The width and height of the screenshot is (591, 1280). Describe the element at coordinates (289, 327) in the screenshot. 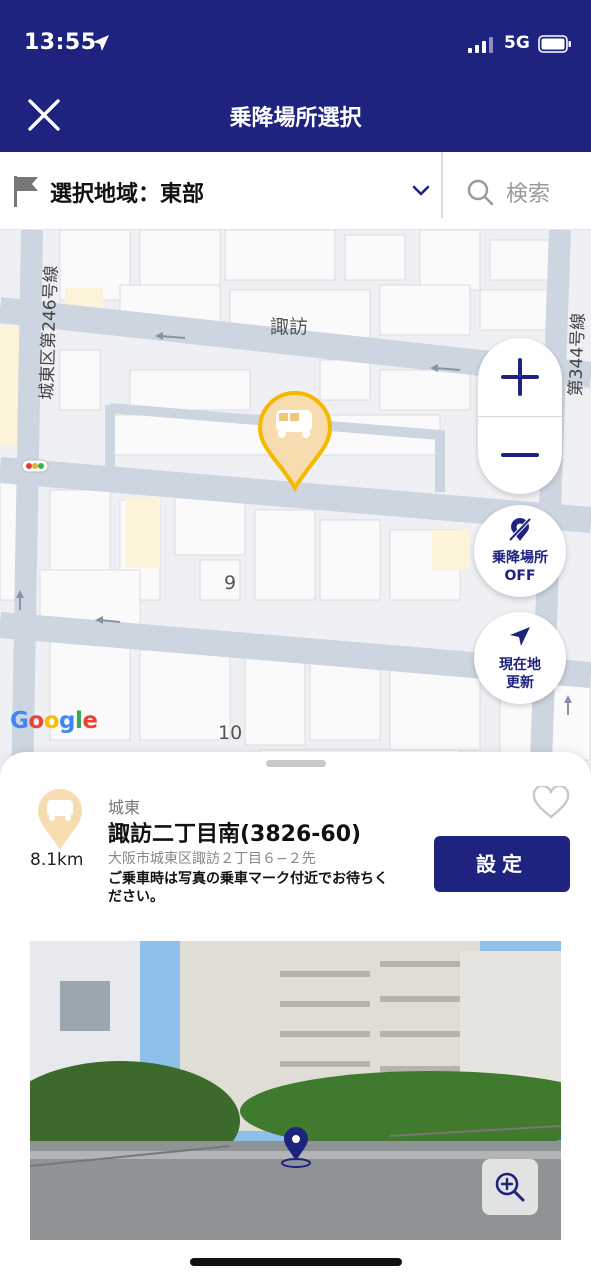

I see `map-label-district: 諏訪` at that location.